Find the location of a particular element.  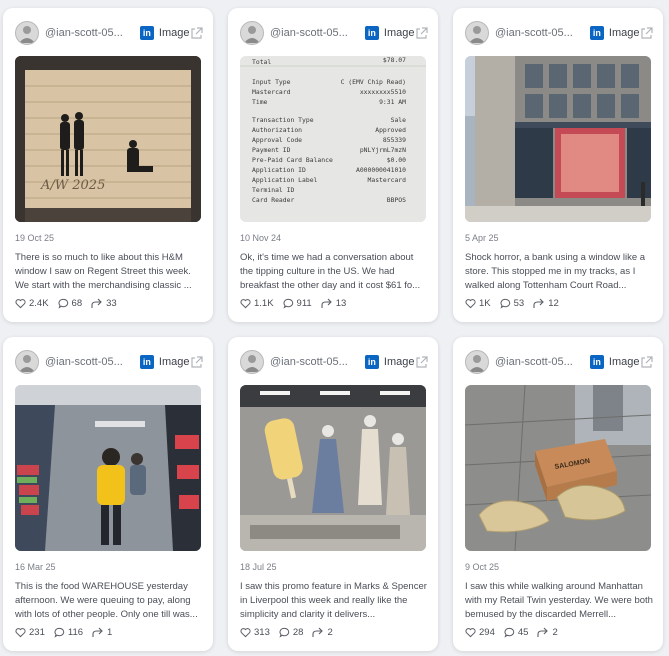

post-stats: 231 116 1 is located at coordinates (68, 632).